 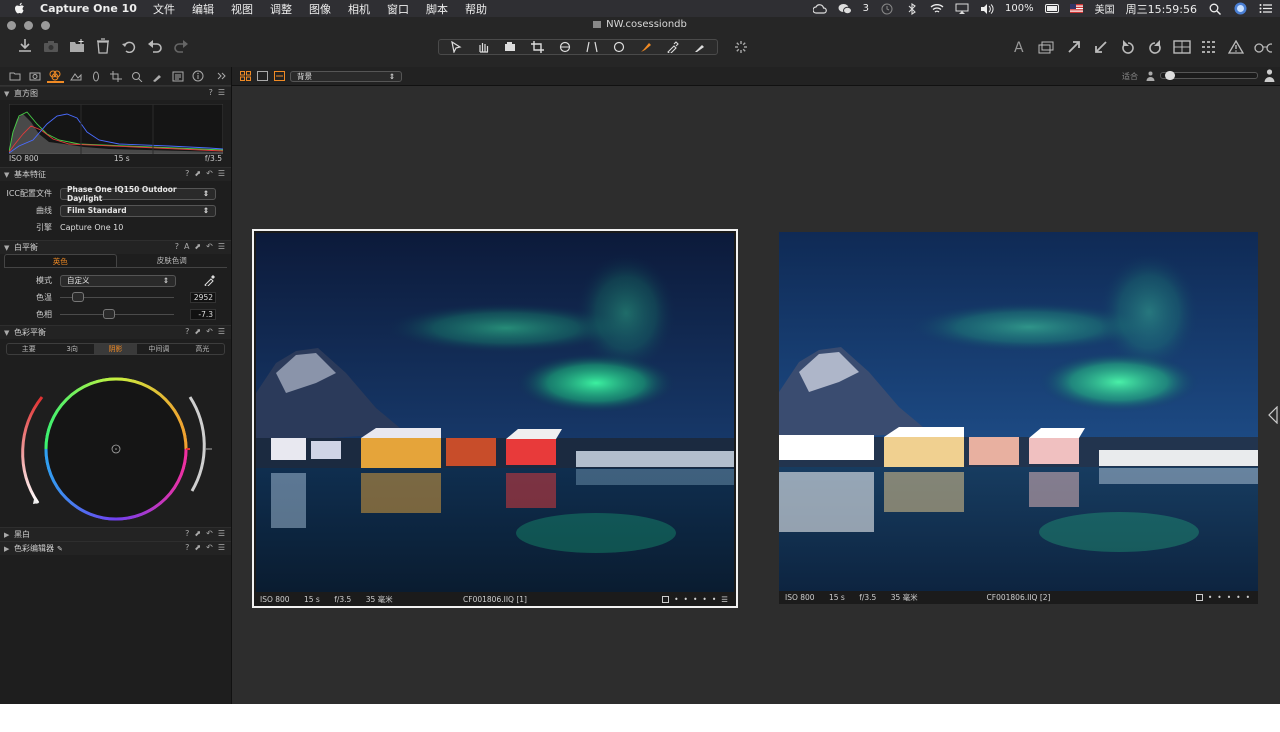 I want to click on cb-tab-midtones: 中间调, so click(x=158, y=349).